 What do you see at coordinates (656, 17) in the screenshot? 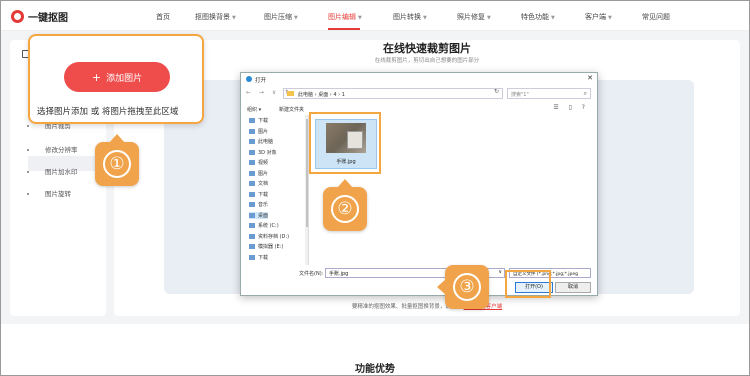
I see `nav-item-faq: 常见问题` at bounding box center [656, 17].